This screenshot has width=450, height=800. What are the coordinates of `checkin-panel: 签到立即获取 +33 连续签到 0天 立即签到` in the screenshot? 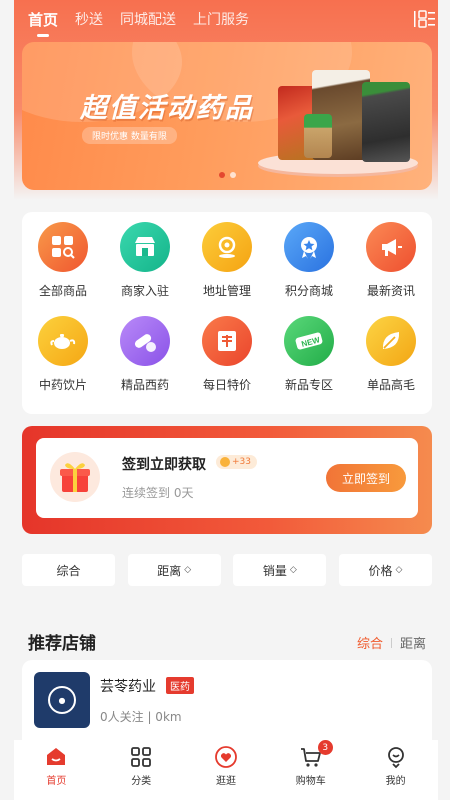 It's located at (227, 478).